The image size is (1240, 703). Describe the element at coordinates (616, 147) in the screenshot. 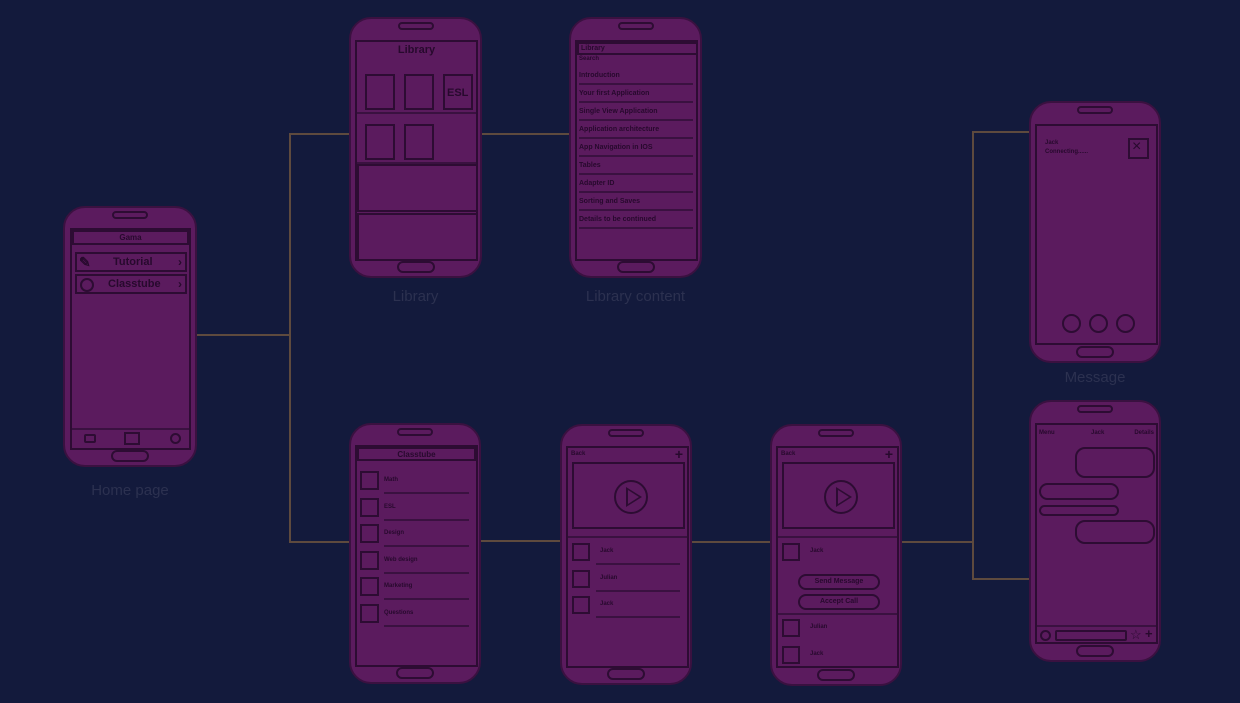

I see `content-list-item: App Navigation in IOS` at that location.